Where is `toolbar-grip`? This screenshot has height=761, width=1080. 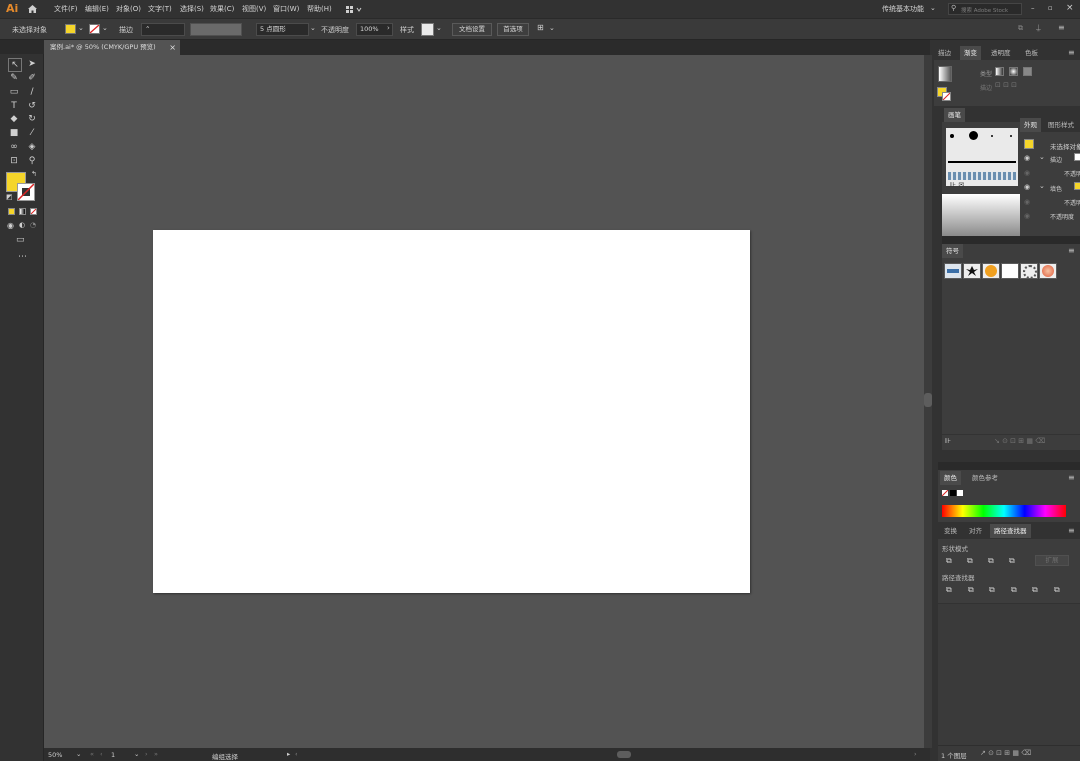
toolbar-grip is located at coordinates (22, 47).